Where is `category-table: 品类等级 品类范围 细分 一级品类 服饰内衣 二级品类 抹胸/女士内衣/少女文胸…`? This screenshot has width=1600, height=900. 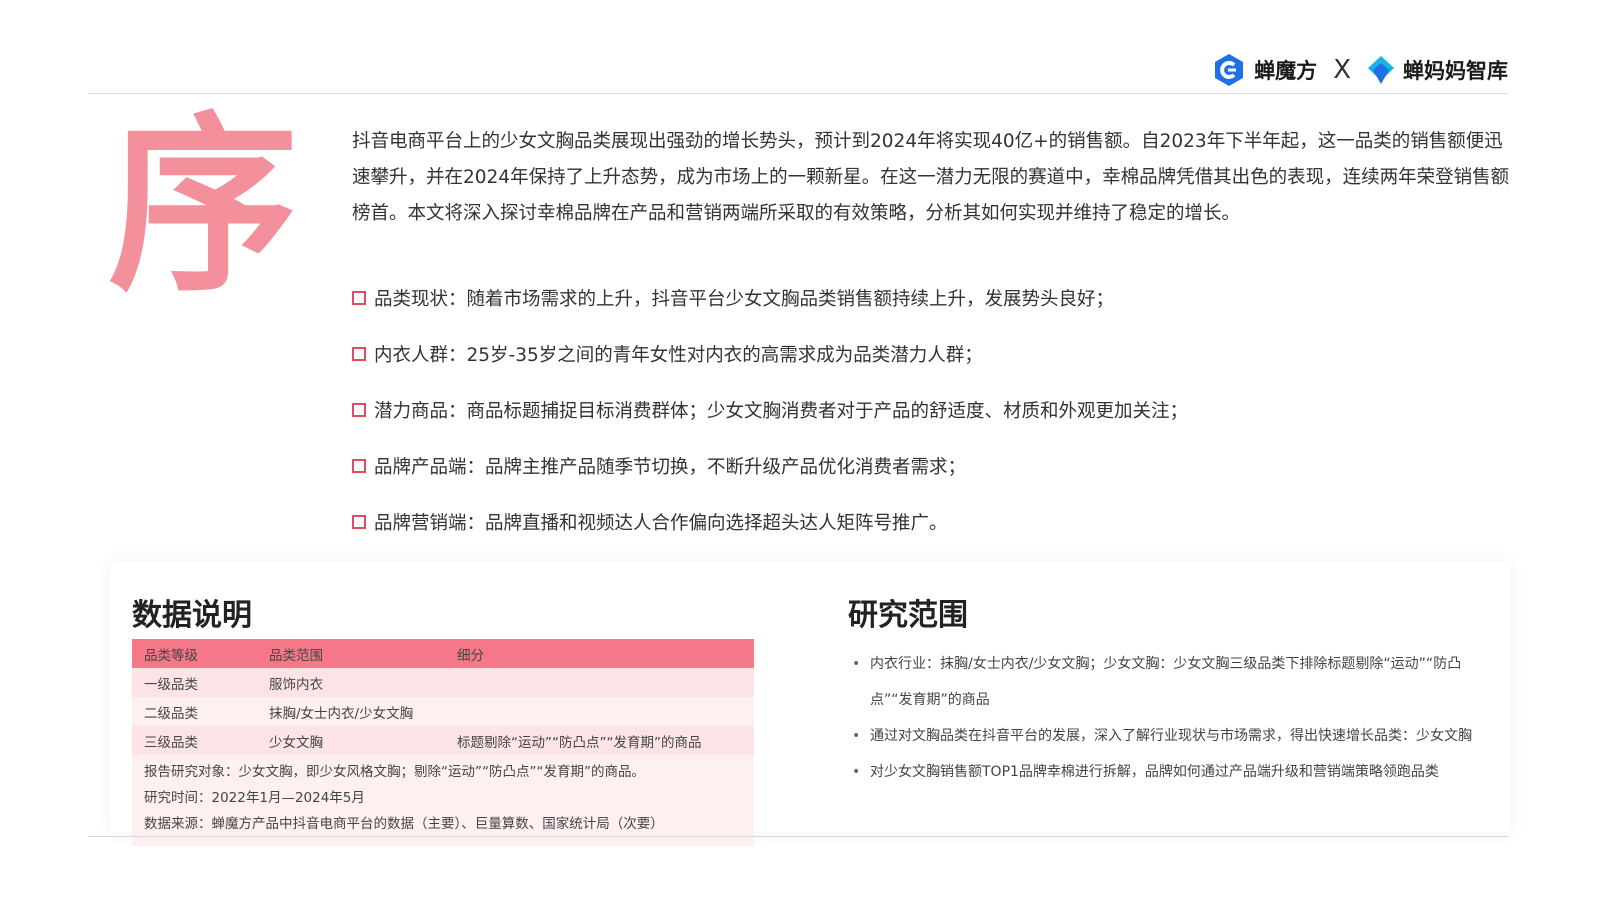
category-table: 品类等级 品类范围 细分 一级品类 服饰内衣 二级品类 抹胸/女士内衣/少女文胸… is located at coordinates (443, 697).